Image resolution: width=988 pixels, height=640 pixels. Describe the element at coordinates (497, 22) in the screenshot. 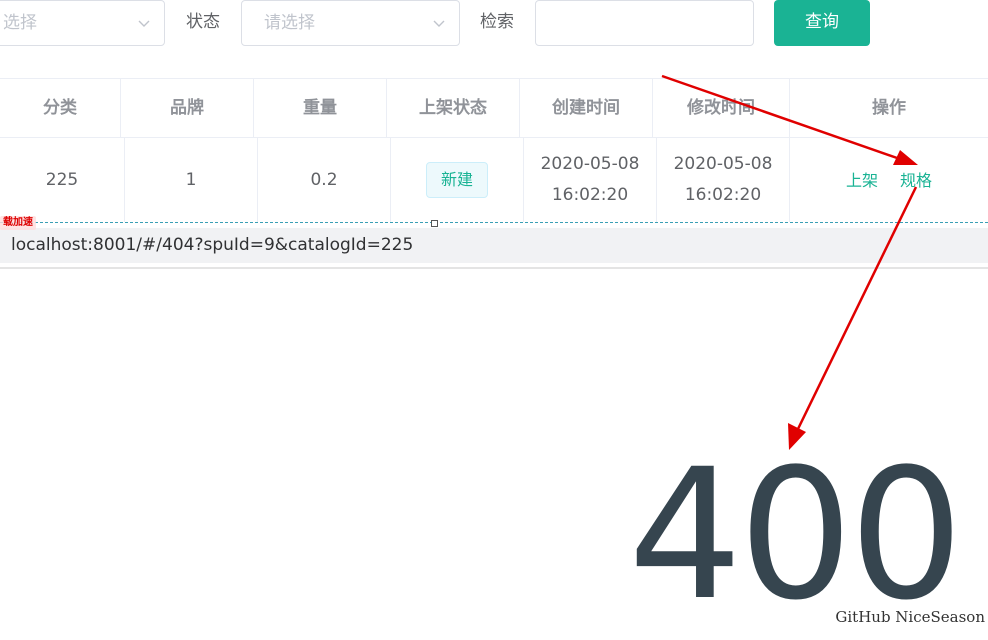

I see `search-label: 检索` at that location.